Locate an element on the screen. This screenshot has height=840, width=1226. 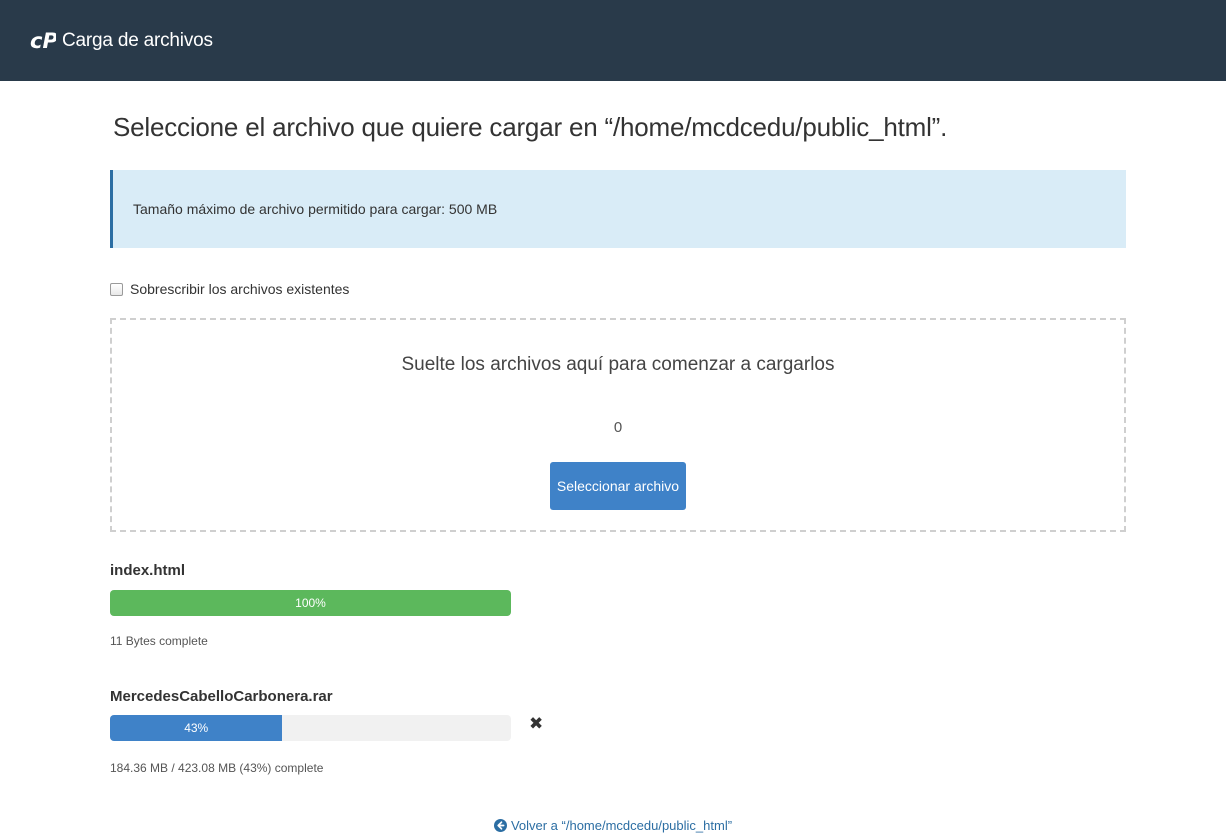
upload-item: index.html 100% 11 Bytes complete is located at coordinates (310, 605).